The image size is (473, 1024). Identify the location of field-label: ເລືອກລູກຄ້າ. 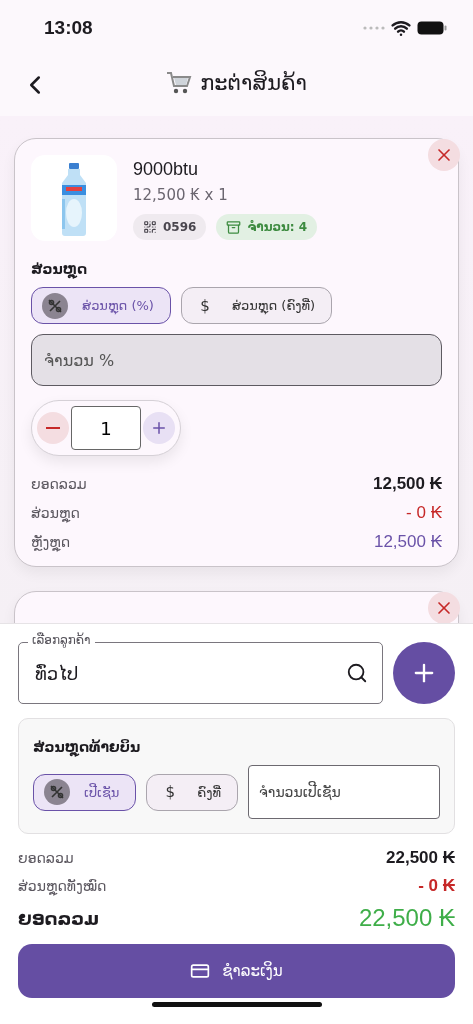
(61, 640).